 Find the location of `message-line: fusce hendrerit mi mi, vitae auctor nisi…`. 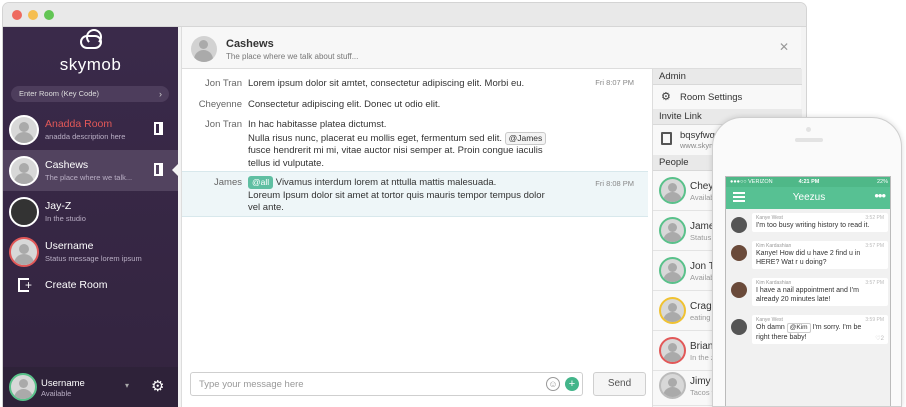

message-line: fusce hendrerit mi mi, vitae auctor nisi… is located at coordinates (395, 150).